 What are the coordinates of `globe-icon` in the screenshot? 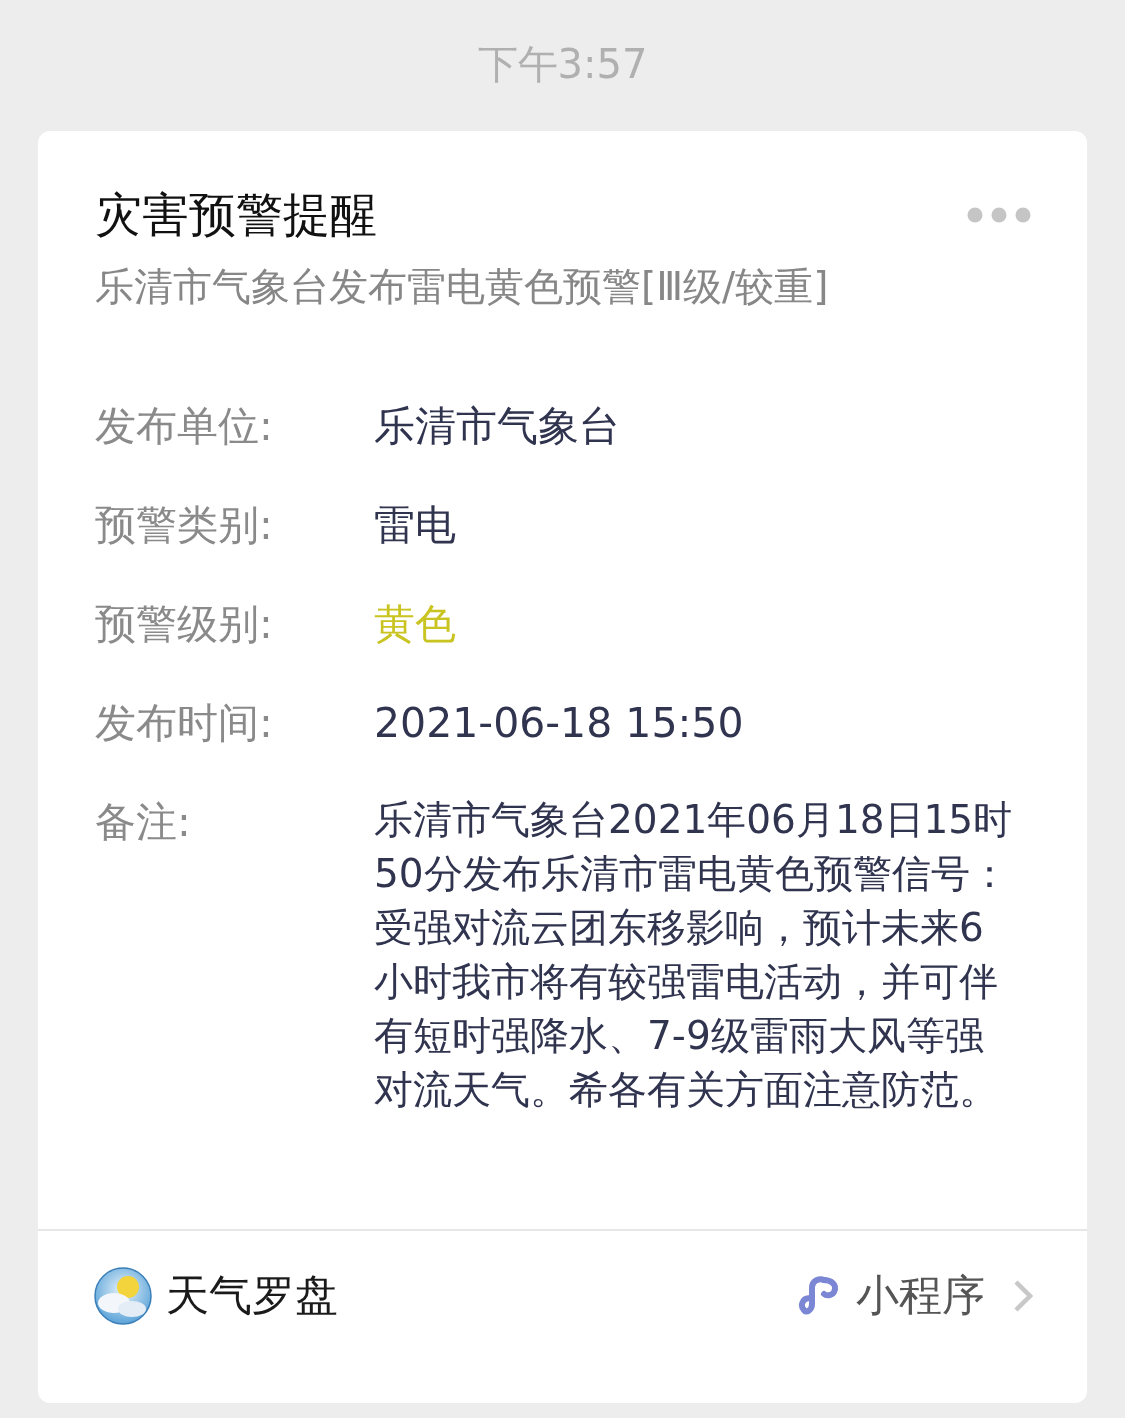 It's located at (123, 1296).